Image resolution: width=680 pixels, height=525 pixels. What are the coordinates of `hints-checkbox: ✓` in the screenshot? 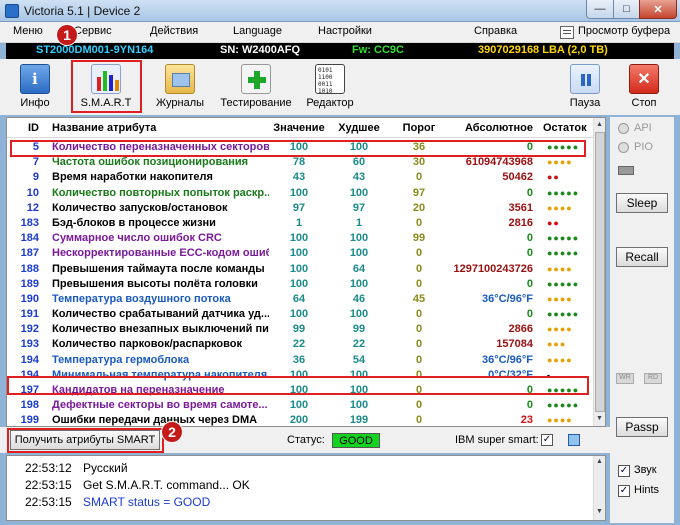 It's located at (624, 491).